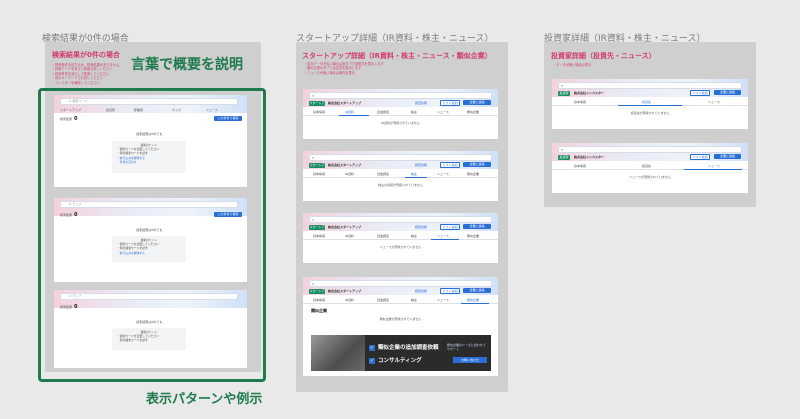  I want to click on hint-link: ・条件を見直す, so click(149, 162).